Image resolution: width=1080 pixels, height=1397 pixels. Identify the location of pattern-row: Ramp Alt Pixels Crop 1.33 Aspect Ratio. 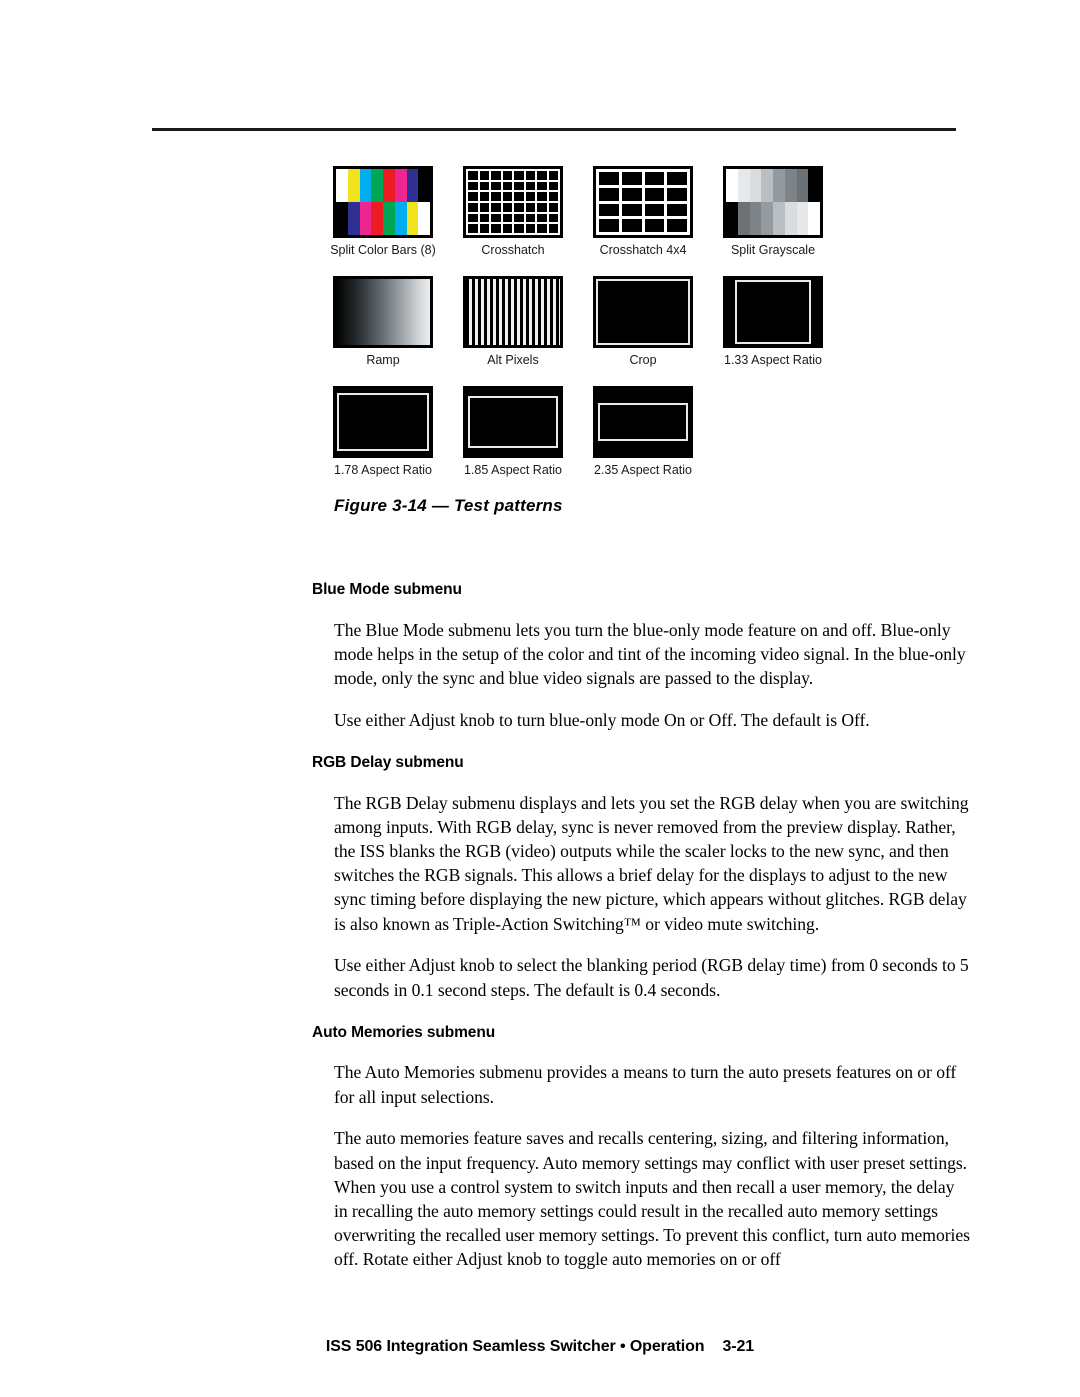
(598, 321).